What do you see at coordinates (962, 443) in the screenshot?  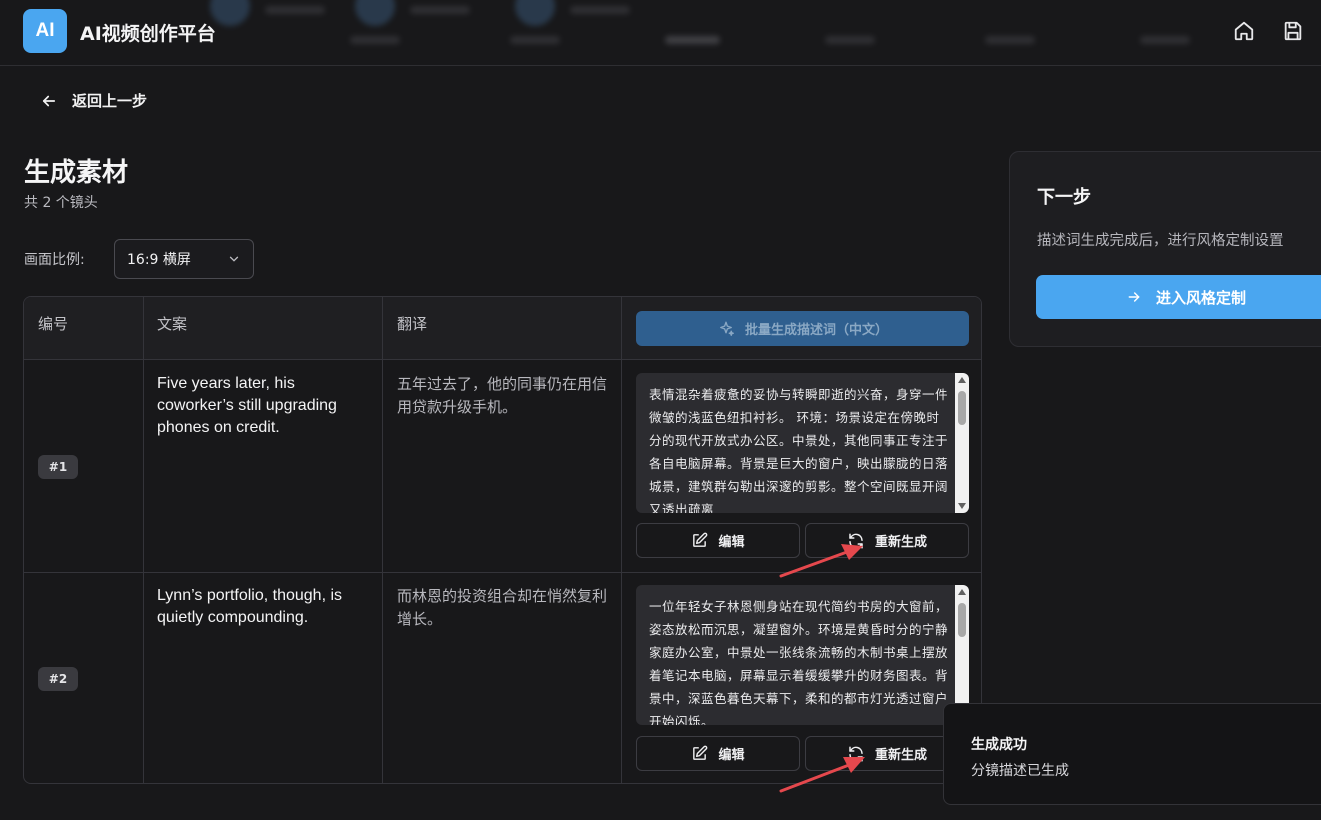 I see `scrollbar` at bounding box center [962, 443].